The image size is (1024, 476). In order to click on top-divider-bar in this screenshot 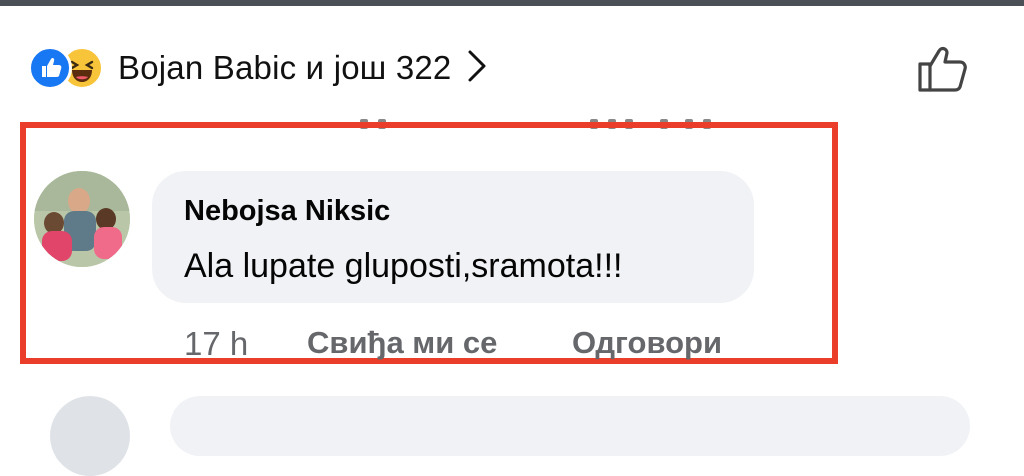, I will do `click(512, 3)`.